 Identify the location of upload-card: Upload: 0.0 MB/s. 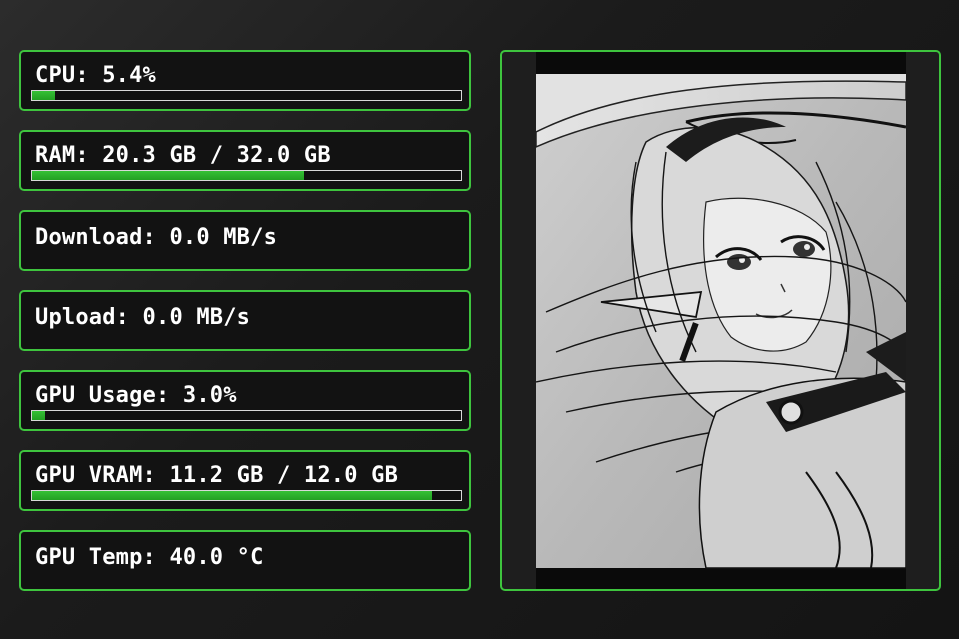
(245, 320).